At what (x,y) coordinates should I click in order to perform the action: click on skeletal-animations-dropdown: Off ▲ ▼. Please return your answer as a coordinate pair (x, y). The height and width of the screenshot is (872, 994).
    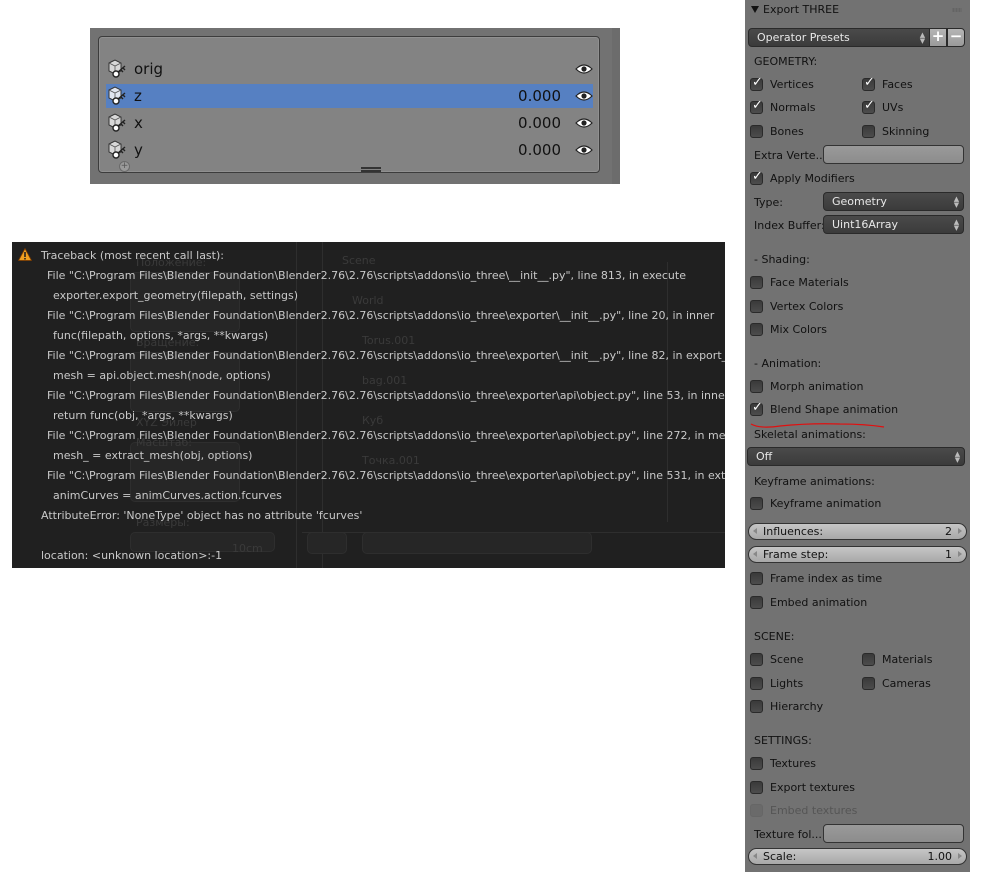
    Looking at the image, I should click on (856, 456).